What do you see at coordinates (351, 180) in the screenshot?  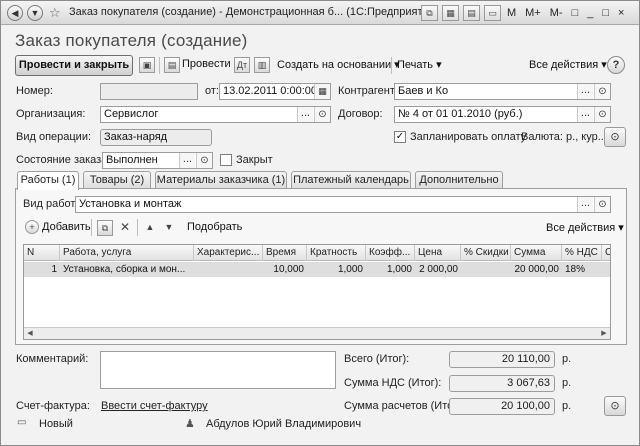 I see `tab-payment-calendar: Платежный календарь` at bounding box center [351, 180].